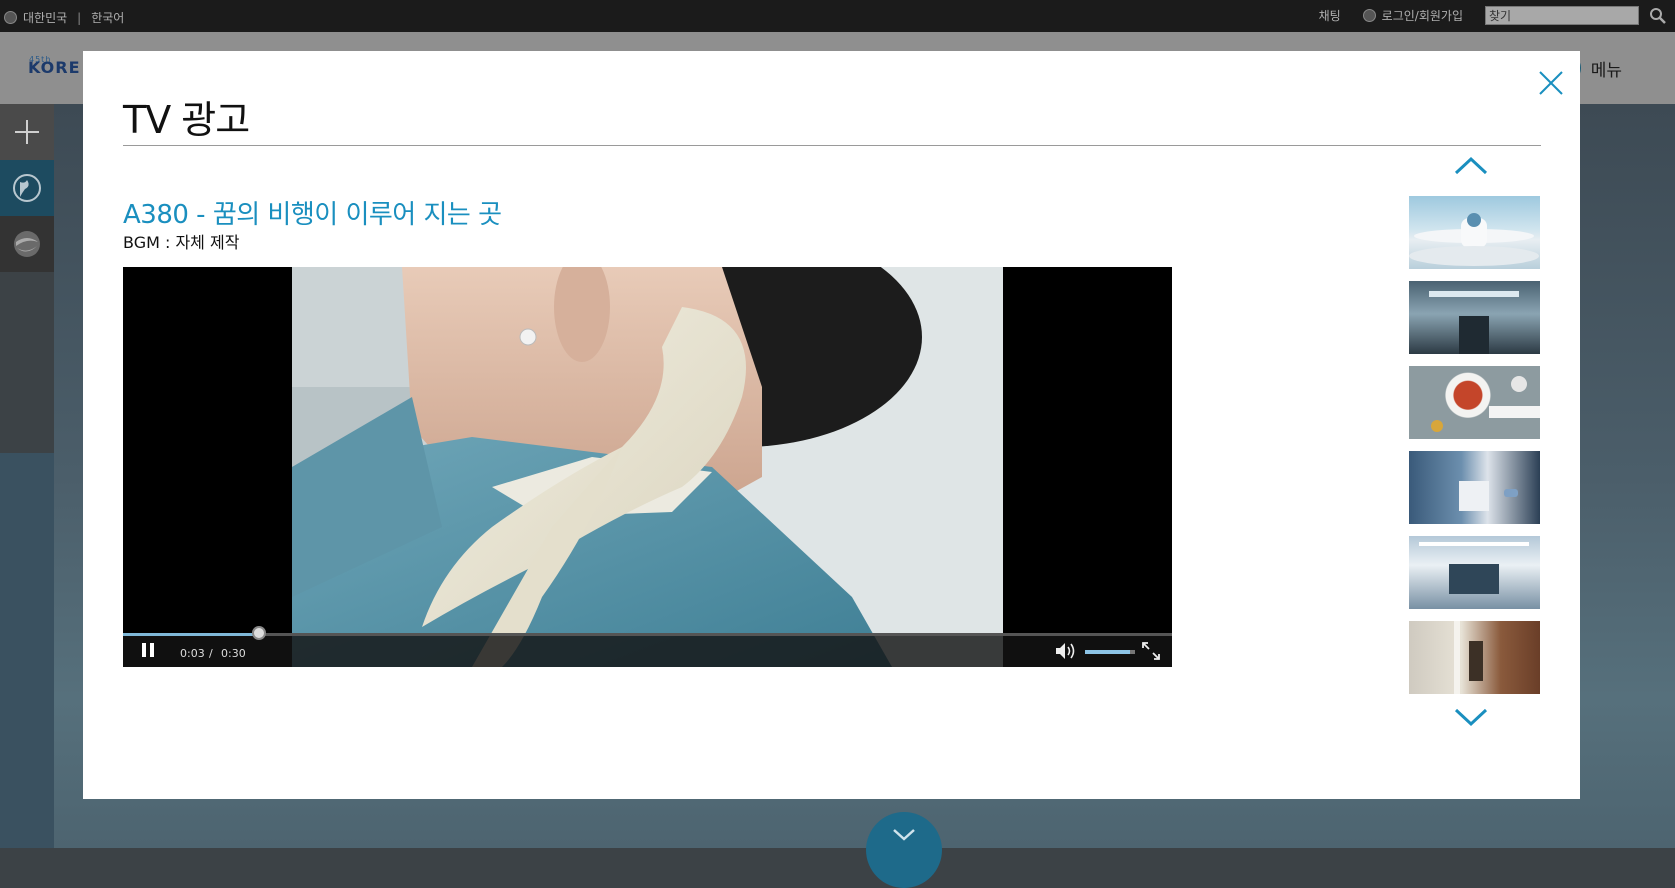  I want to click on fullscreen-icon, so click(1151, 651).